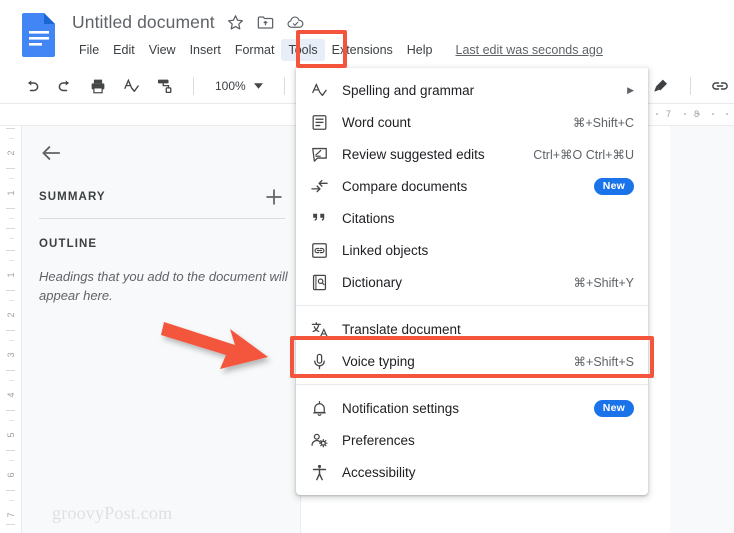 Image resolution: width=734 pixels, height=533 pixels. I want to click on menu-item-label: Preferences, so click(378, 440).